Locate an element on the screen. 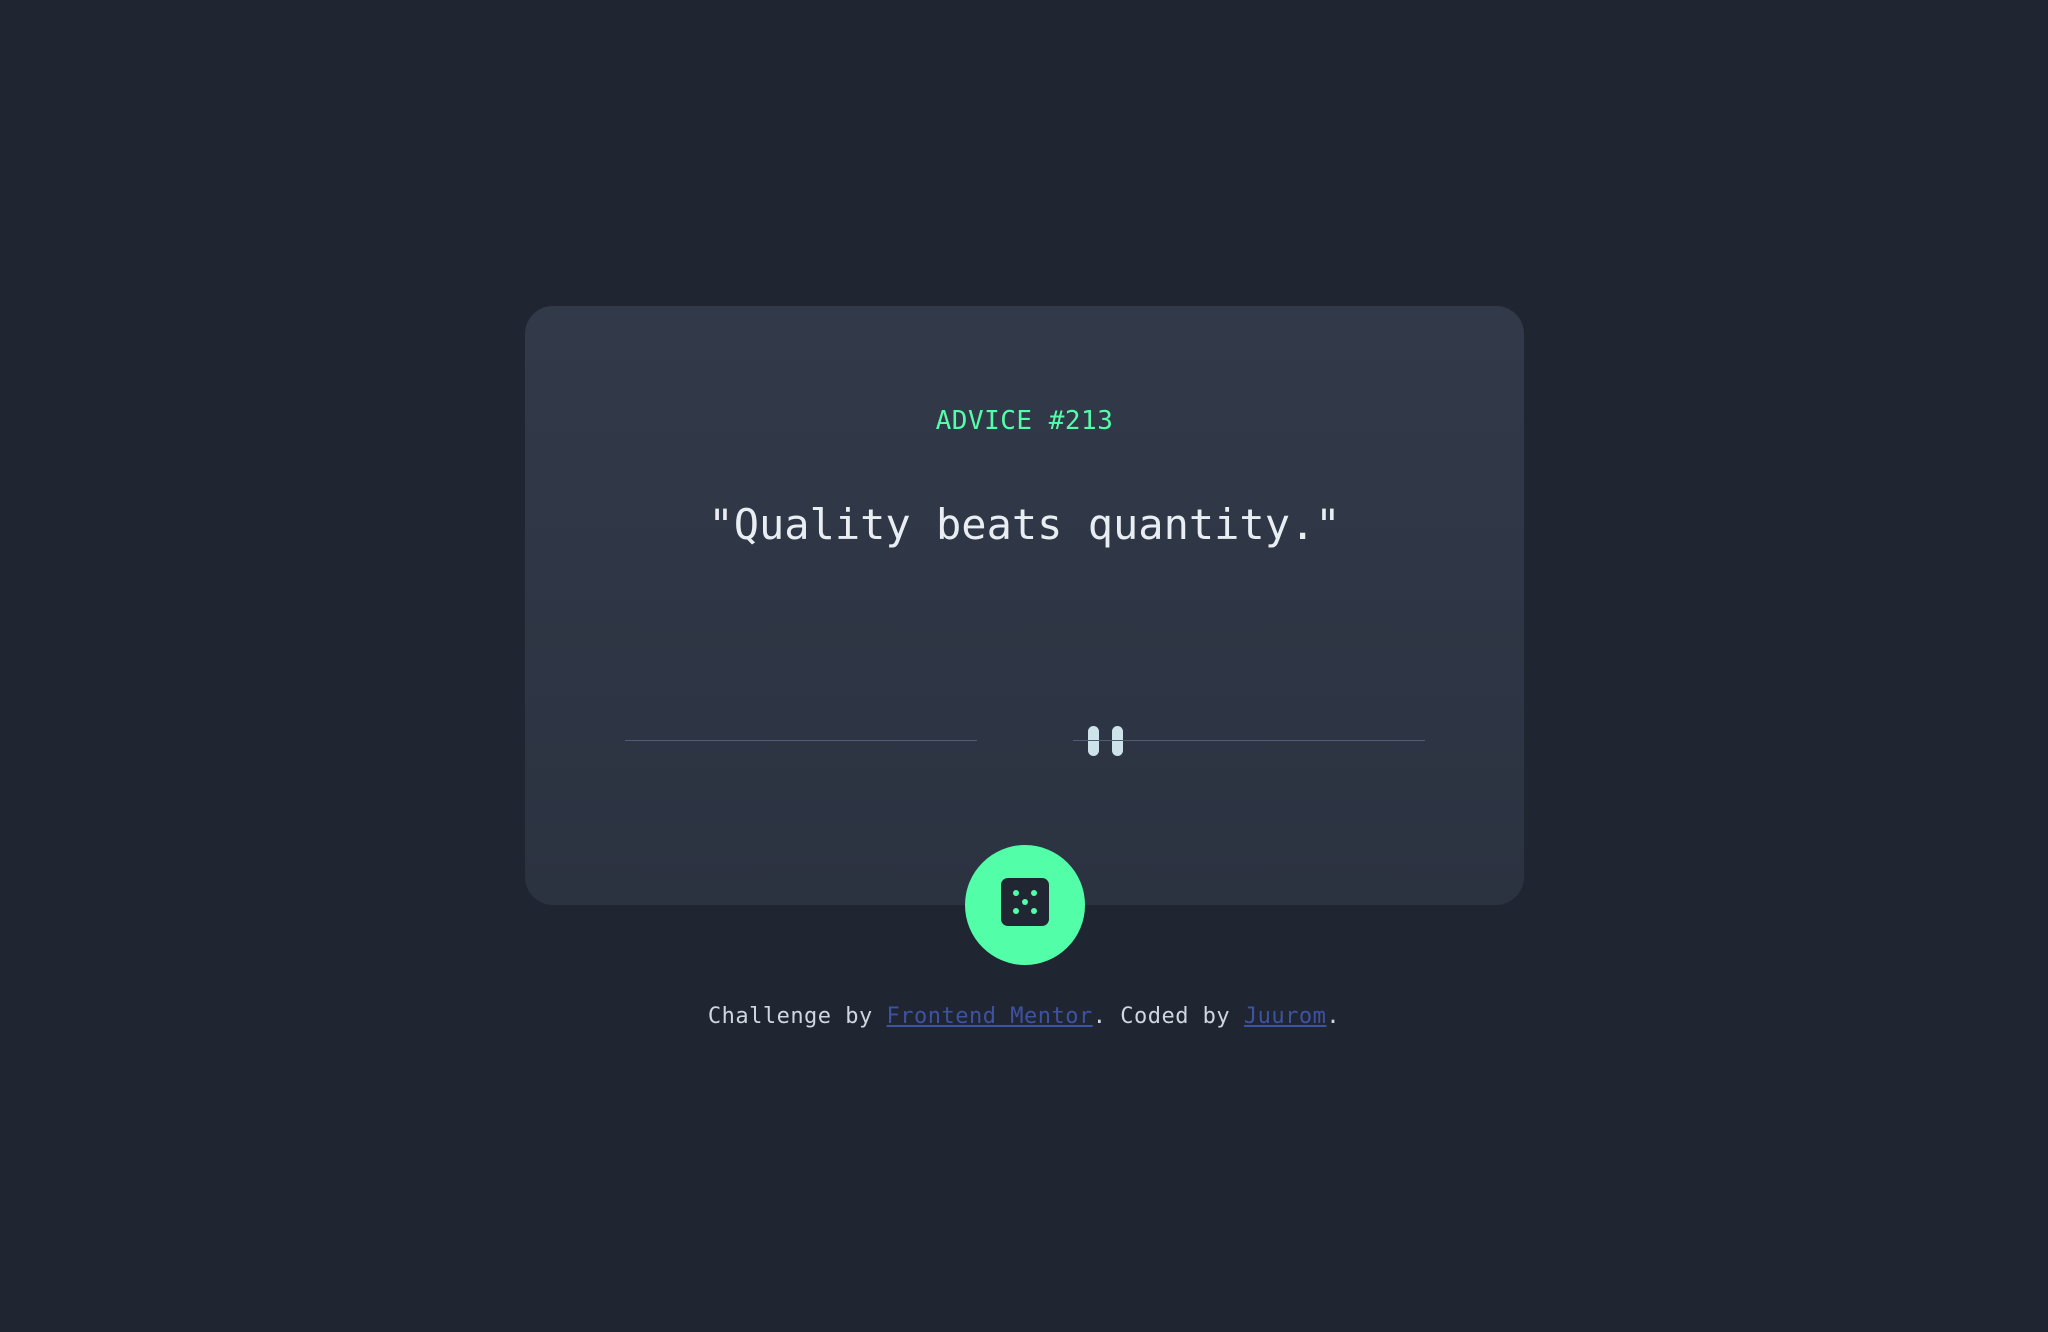 Image resolution: width=2048 pixels, height=1332 pixels. frontend-mentor-link: Frontend Mentor is located at coordinates (990, 1016).